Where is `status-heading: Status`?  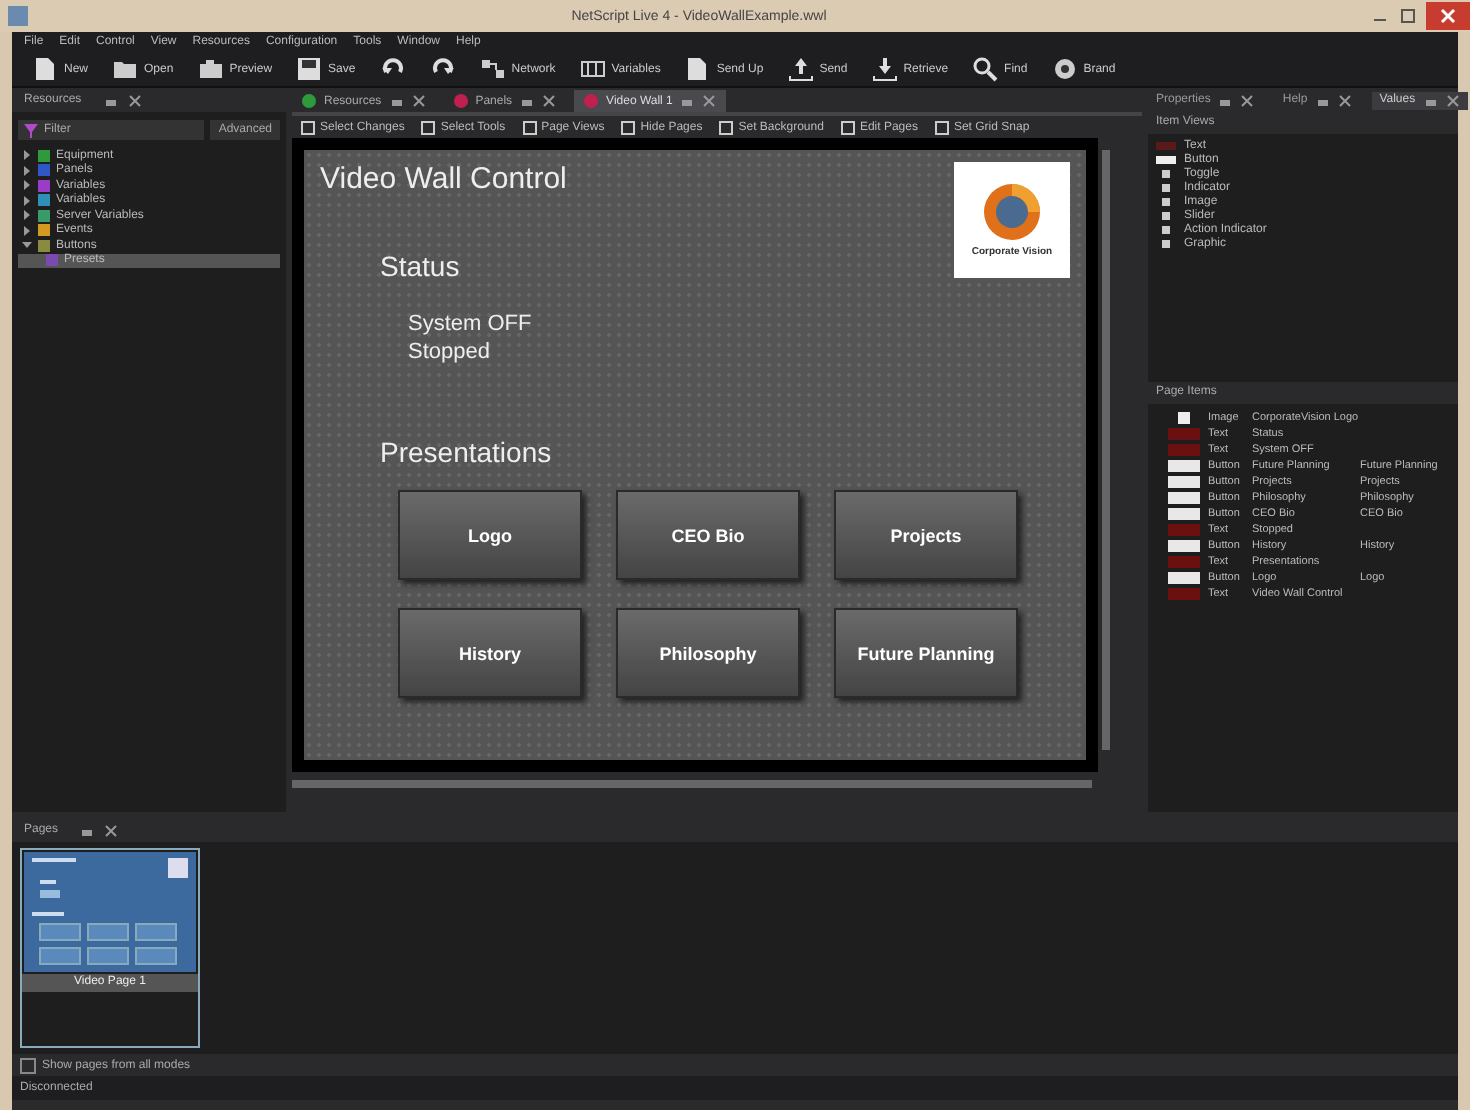
status-heading: Status is located at coordinates (420, 266).